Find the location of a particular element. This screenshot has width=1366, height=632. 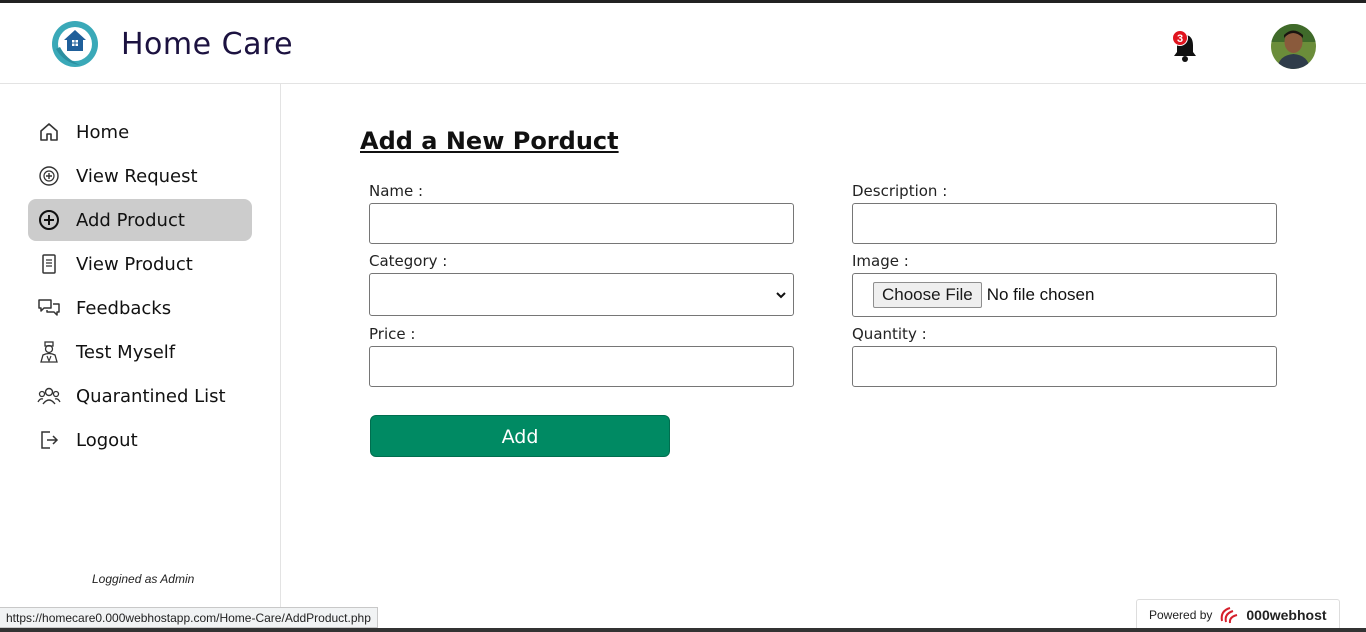

sidebar-item-quarantined-list: Quarantined List is located at coordinates (140, 396).